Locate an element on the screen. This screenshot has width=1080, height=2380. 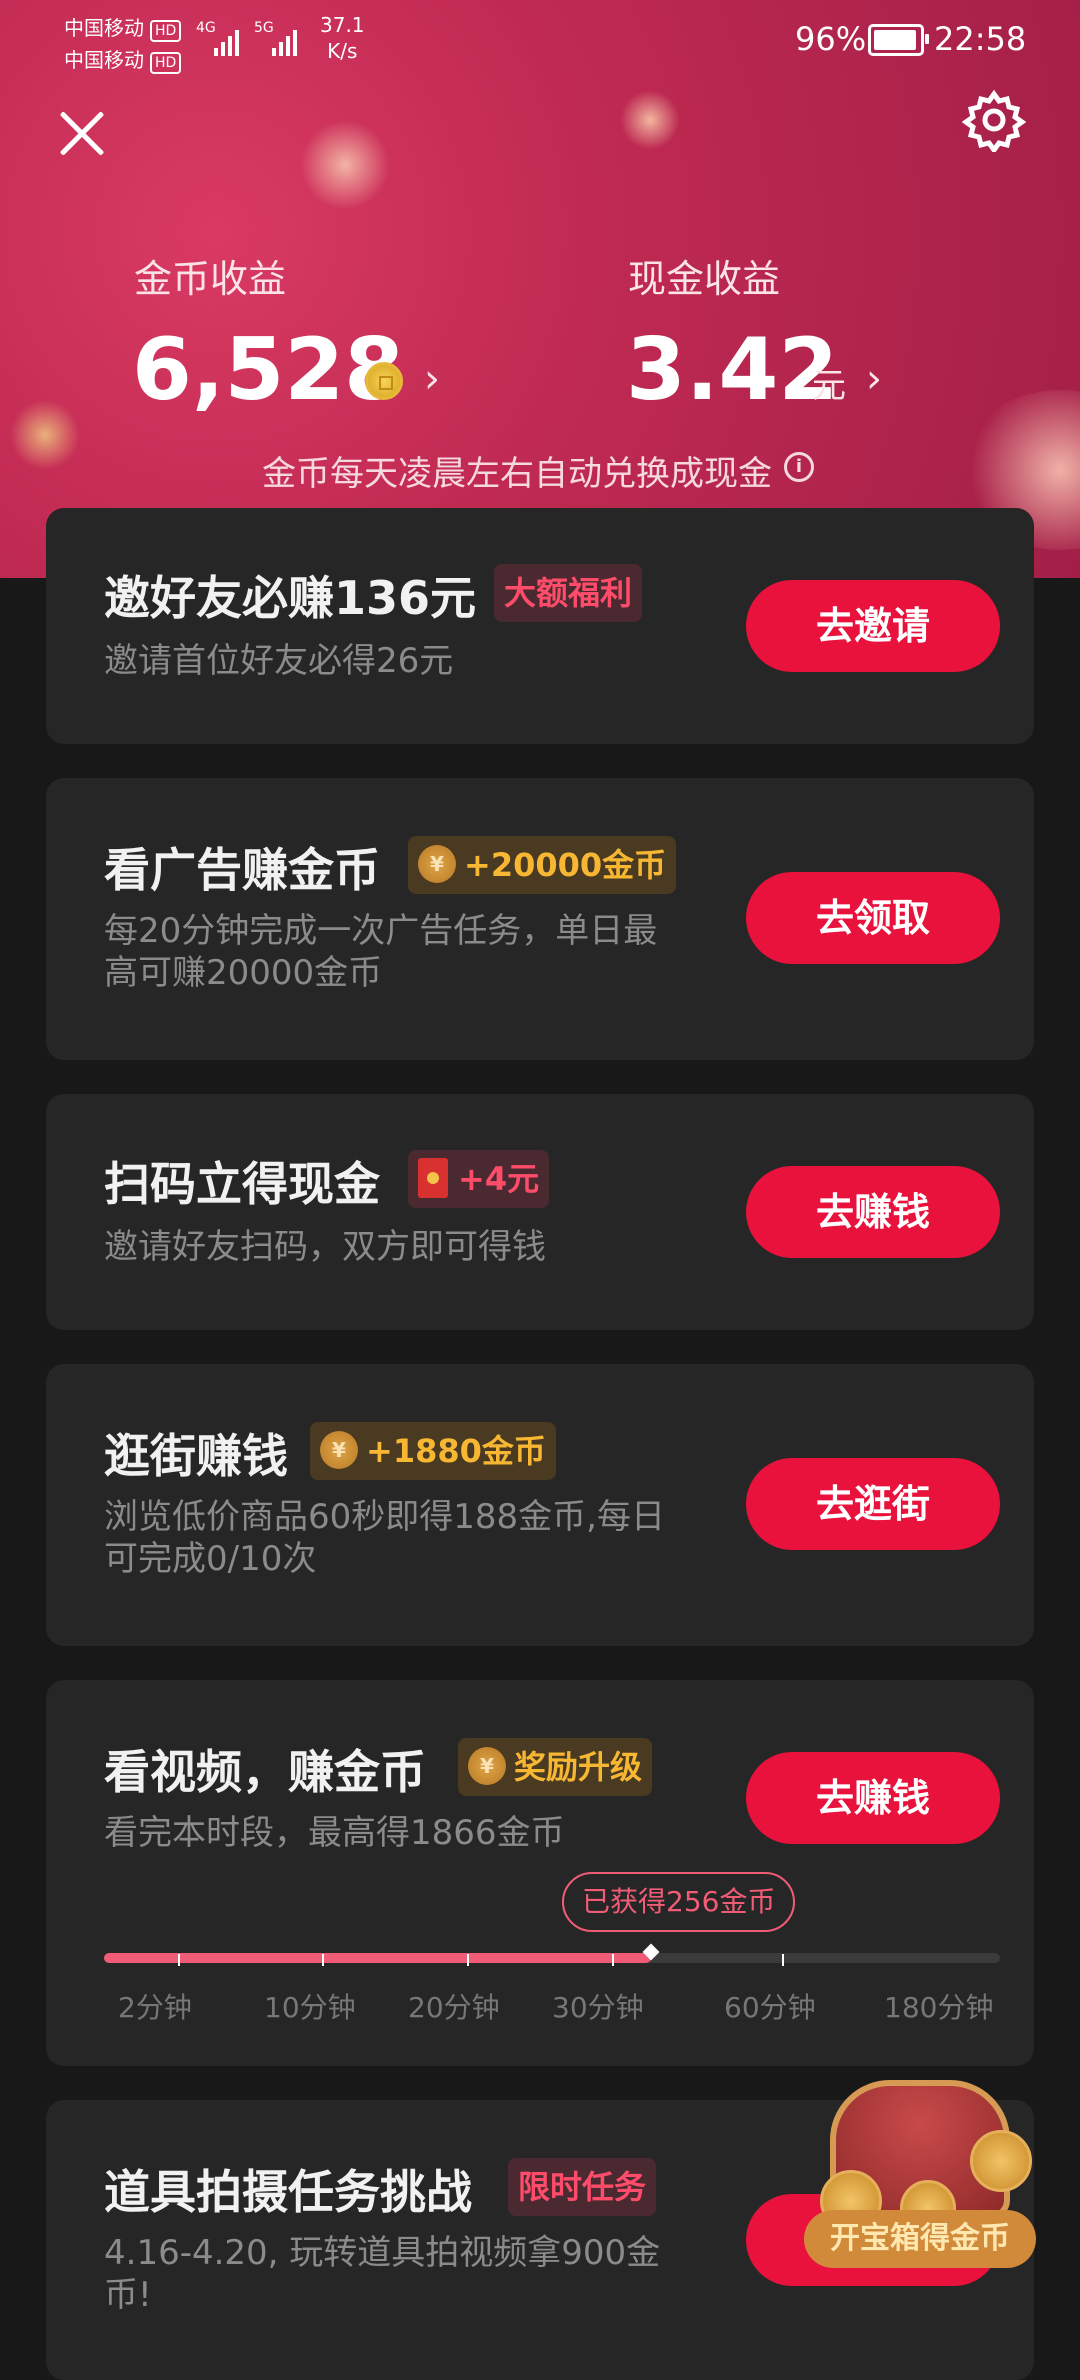
task-title: 邀好友必赚136元 is located at coordinates (290, 598).